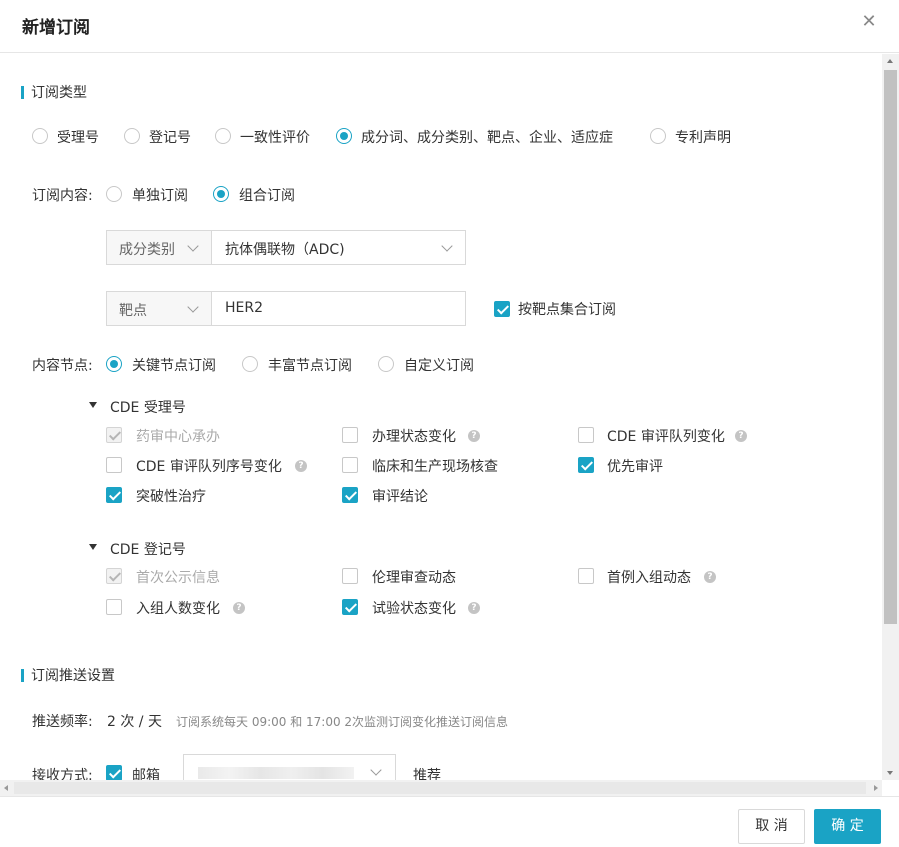 The height and width of the screenshot is (847, 899). I want to click on radio-combined-subscription, so click(221, 194).